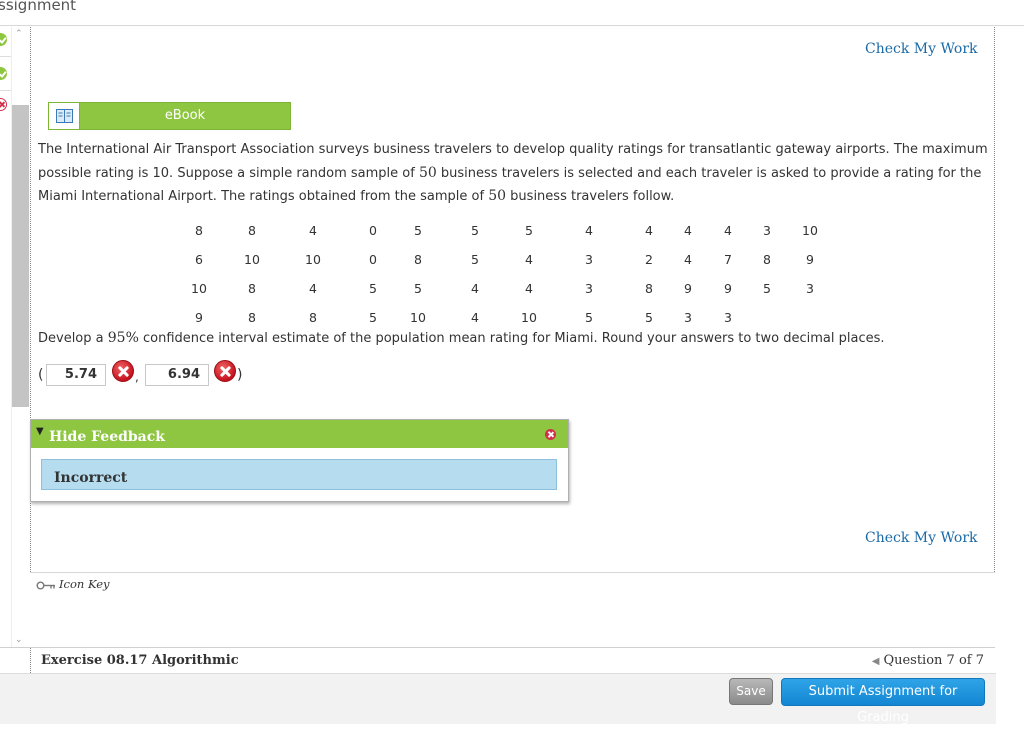 This screenshot has width=1024, height=752. What do you see at coordinates (40, 431) in the screenshot?
I see `collapse-triangle-icon: ▼` at bounding box center [40, 431].